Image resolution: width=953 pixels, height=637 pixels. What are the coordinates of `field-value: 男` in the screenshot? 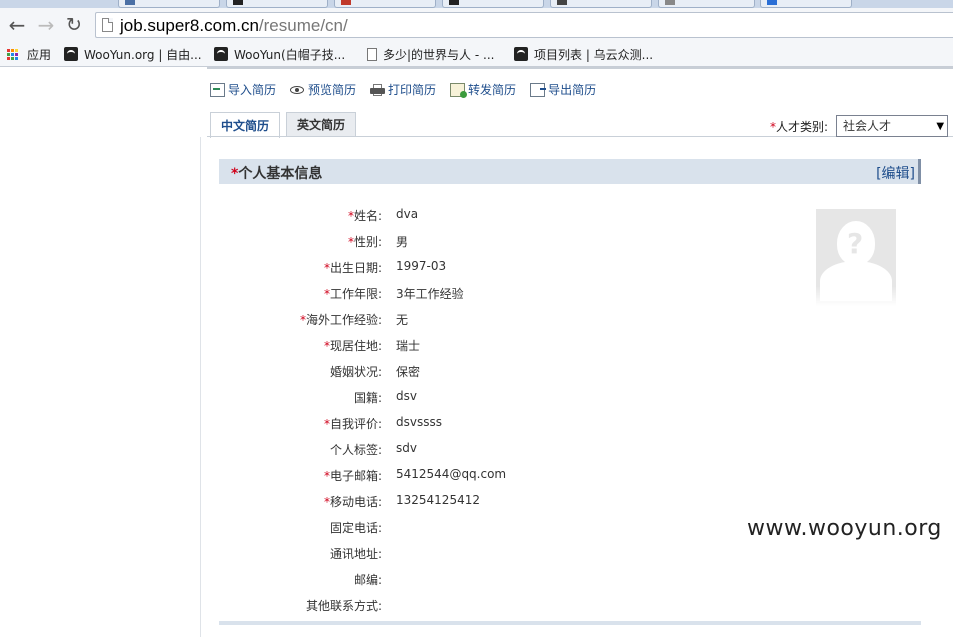 It's located at (402, 242).